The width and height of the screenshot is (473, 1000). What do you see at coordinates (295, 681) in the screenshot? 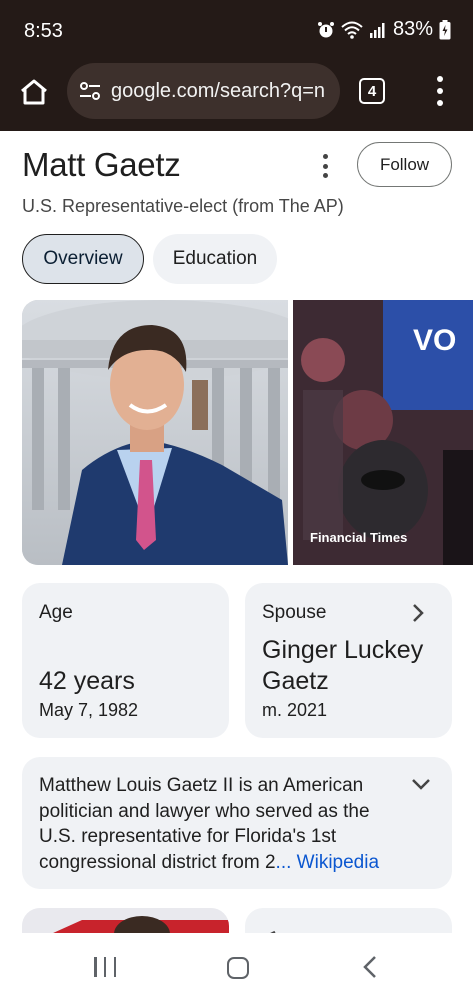
I see `spouse-value-line2: Gaetz` at bounding box center [295, 681].